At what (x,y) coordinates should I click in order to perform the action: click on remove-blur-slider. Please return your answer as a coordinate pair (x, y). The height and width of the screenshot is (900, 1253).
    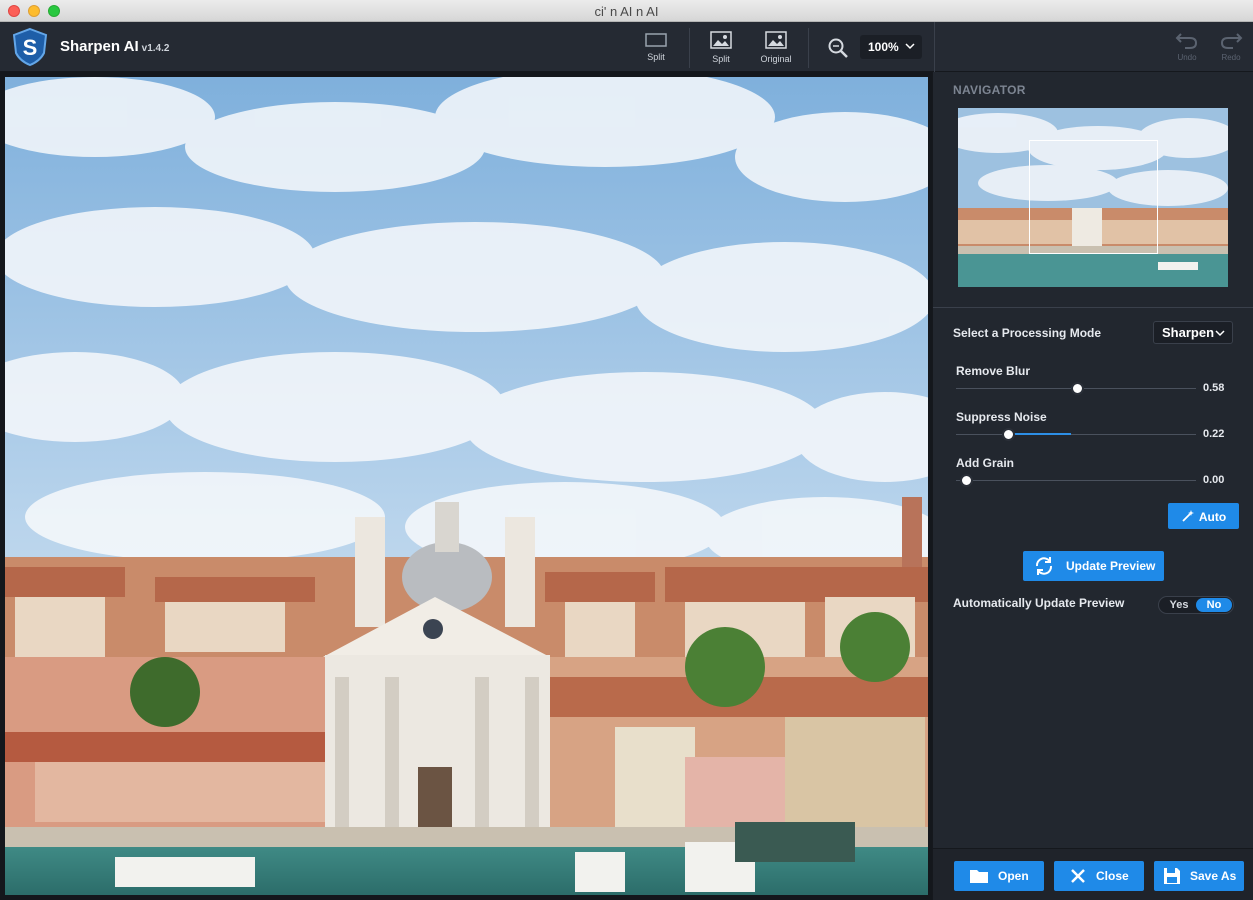
    Looking at the image, I should click on (1076, 388).